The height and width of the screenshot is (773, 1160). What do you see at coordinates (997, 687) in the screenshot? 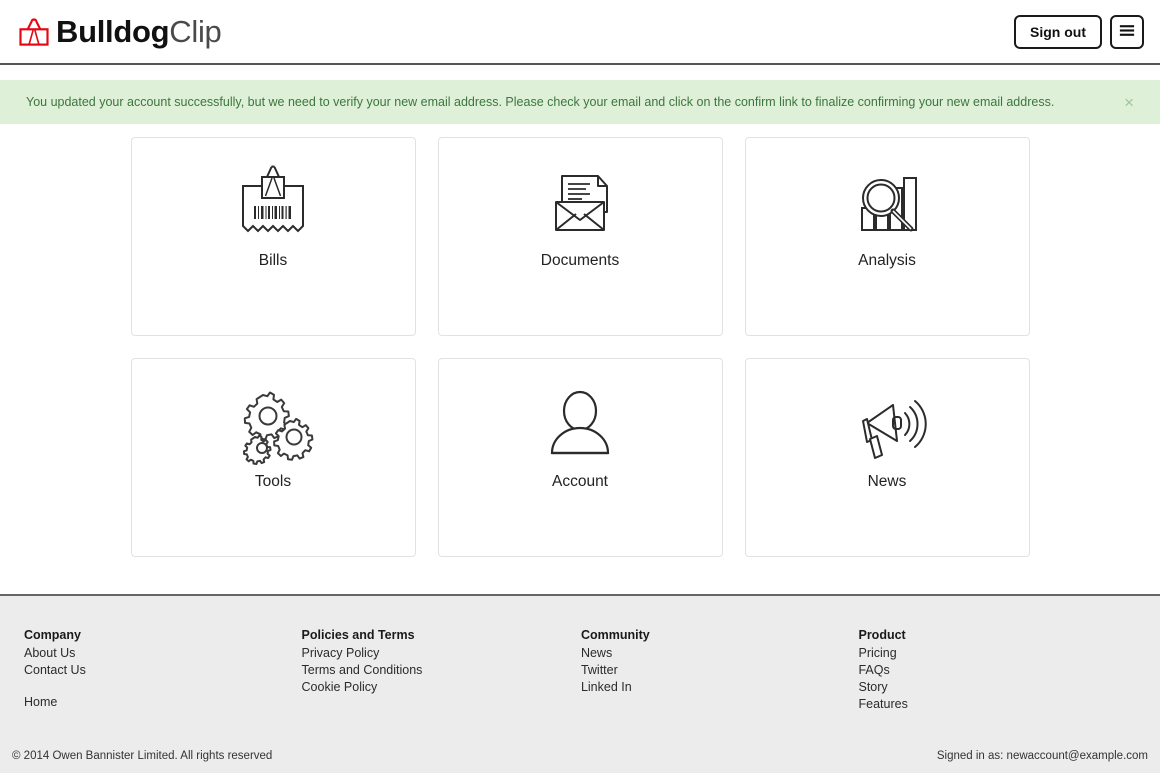
I see `footer-link-story: Story` at bounding box center [997, 687].